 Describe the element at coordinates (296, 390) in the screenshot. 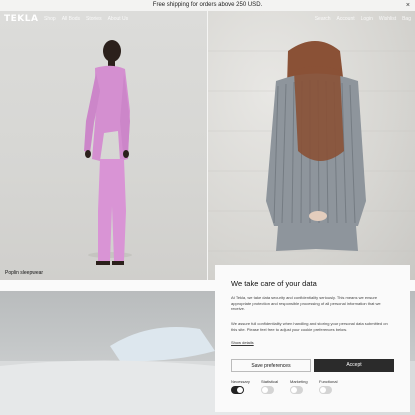

I see `marketing-switch` at that location.